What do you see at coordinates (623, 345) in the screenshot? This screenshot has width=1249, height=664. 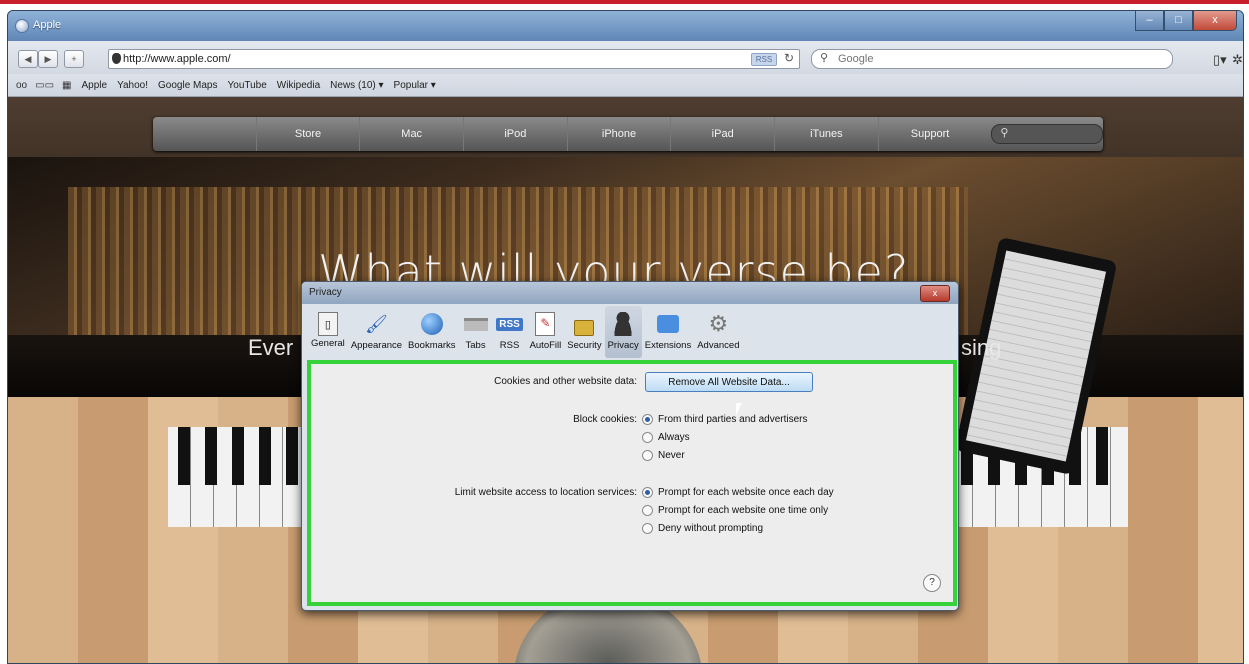 I see `tab-privacy-label: Privacy` at bounding box center [623, 345].